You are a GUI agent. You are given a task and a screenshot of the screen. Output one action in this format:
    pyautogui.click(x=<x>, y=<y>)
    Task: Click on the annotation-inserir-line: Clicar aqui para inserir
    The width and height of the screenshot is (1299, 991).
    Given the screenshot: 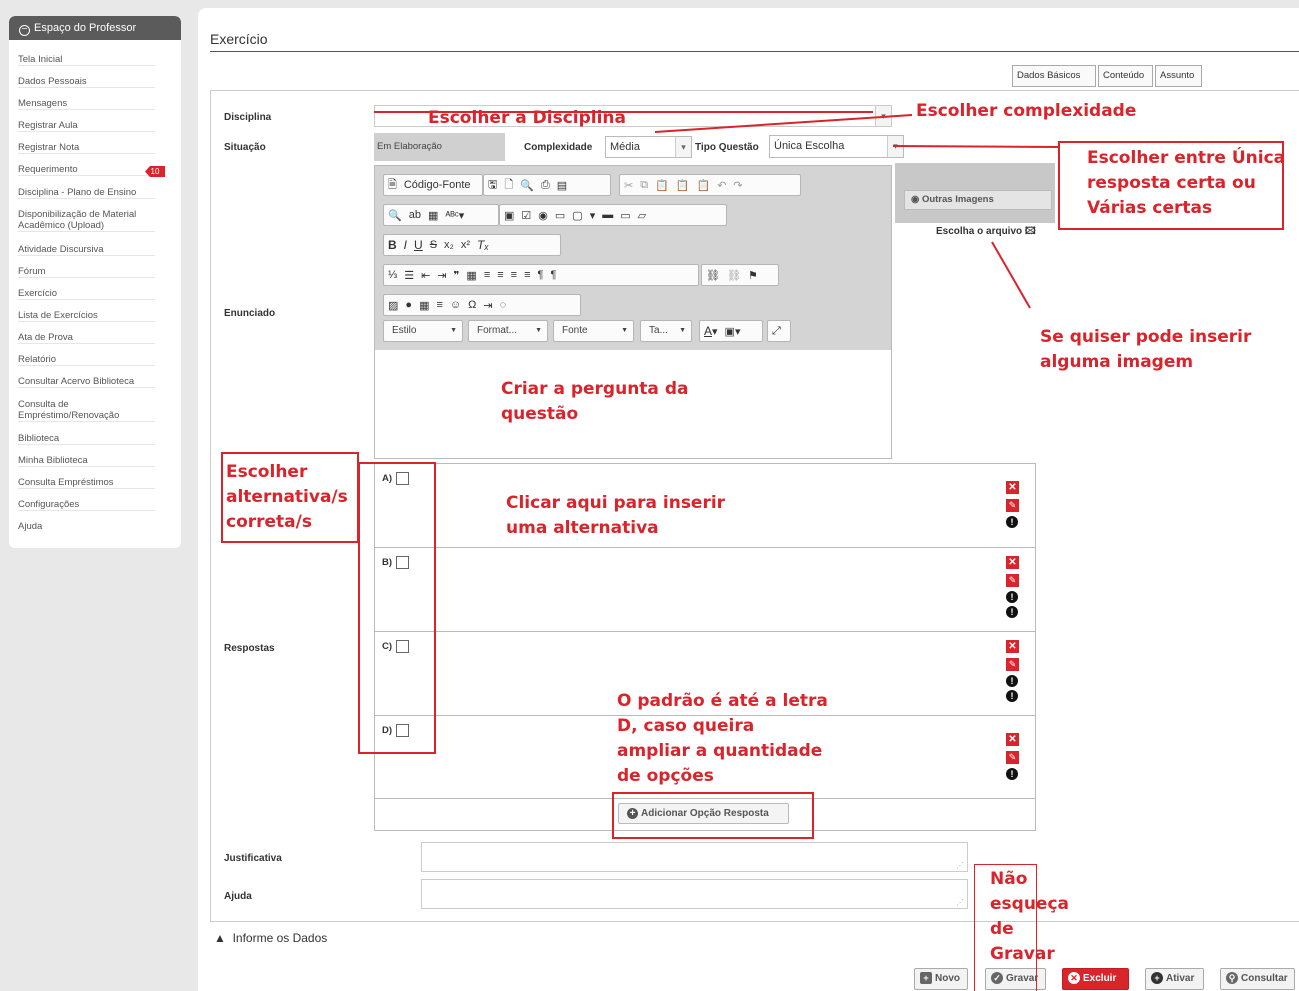 What is the action you would take?
    pyautogui.click(x=616, y=503)
    